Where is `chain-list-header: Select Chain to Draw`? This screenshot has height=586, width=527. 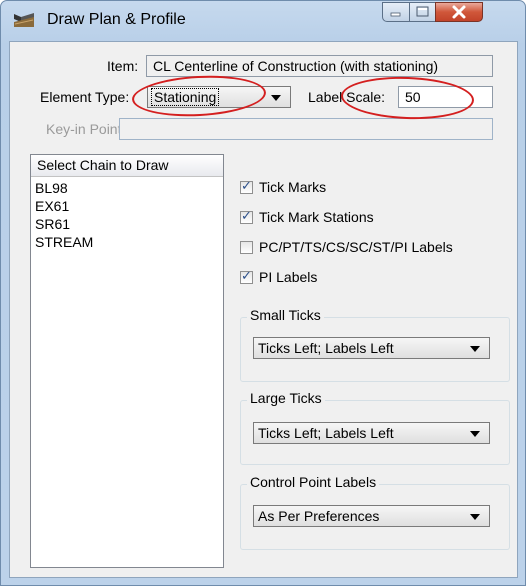
chain-list-header: Select Chain to Draw is located at coordinates (127, 166).